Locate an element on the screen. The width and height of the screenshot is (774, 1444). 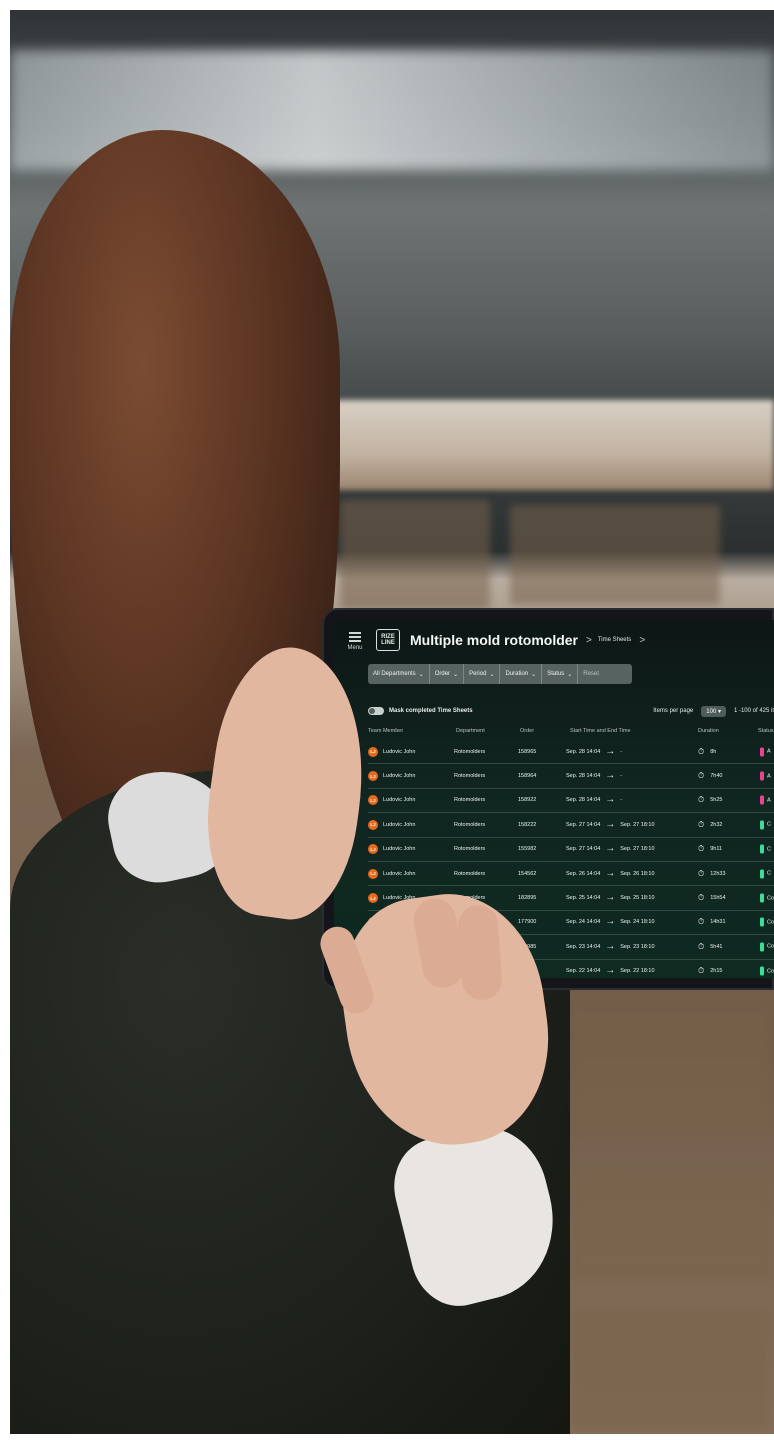
filter-order: Order ⌄ is located at coordinates (447, 674).